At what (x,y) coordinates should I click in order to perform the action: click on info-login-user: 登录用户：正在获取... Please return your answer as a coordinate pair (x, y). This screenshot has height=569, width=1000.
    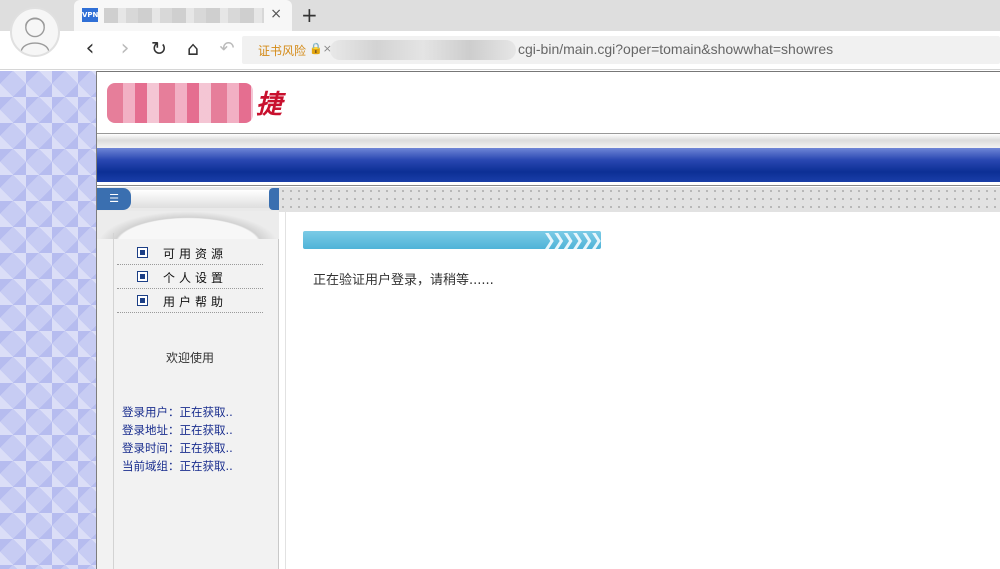
    Looking at the image, I should click on (177, 412).